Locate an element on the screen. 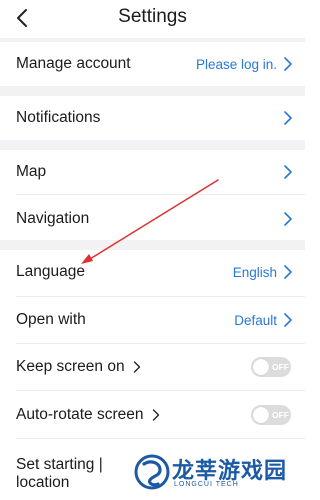 The width and height of the screenshot is (320, 500). notifications-label: Notifications is located at coordinates (58, 117).